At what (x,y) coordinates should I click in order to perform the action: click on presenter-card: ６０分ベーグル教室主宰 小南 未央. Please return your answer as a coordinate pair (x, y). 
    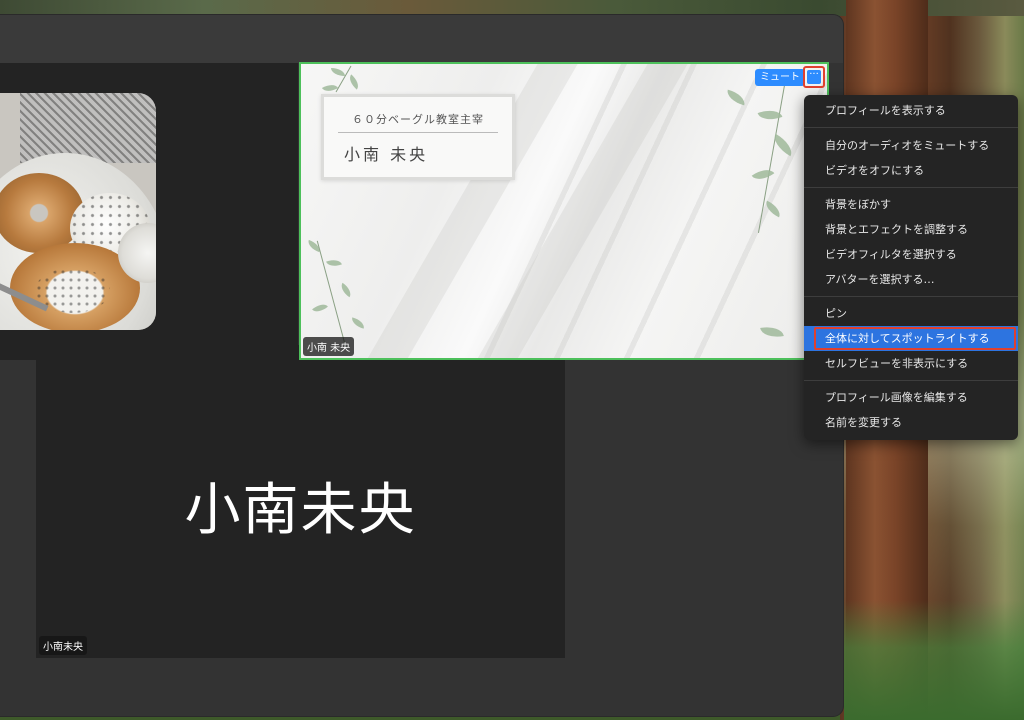
    Looking at the image, I should click on (418, 137).